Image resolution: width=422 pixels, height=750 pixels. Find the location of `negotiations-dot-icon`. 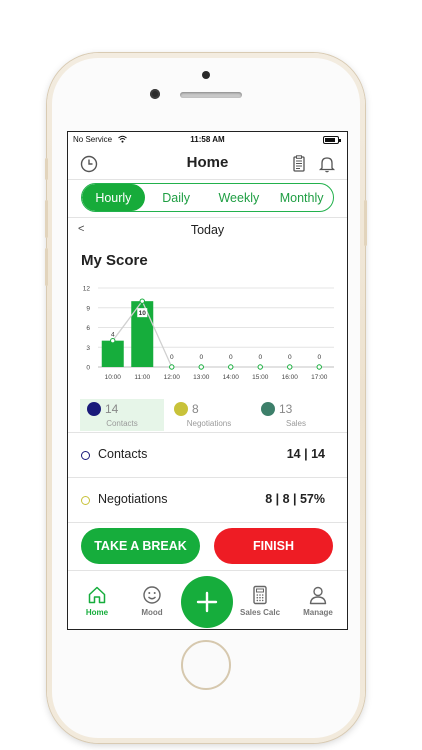

negotiations-dot-icon is located at coordinates (181, 409).